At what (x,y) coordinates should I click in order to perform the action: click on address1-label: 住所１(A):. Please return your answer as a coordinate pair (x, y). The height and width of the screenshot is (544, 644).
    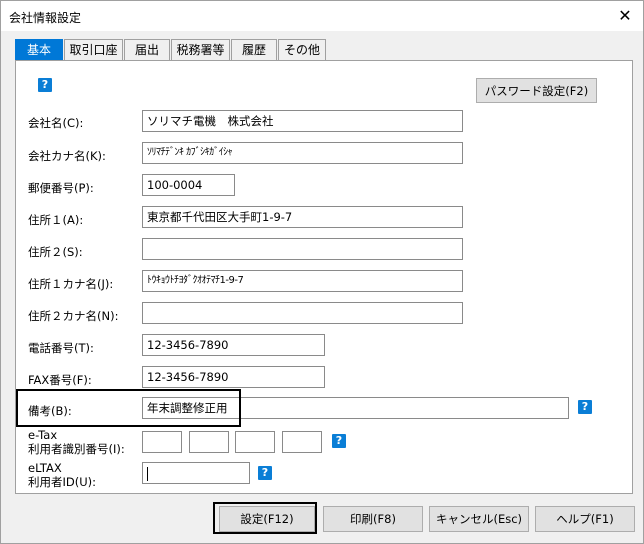
    Looking at the image, I should click on (56, 220).